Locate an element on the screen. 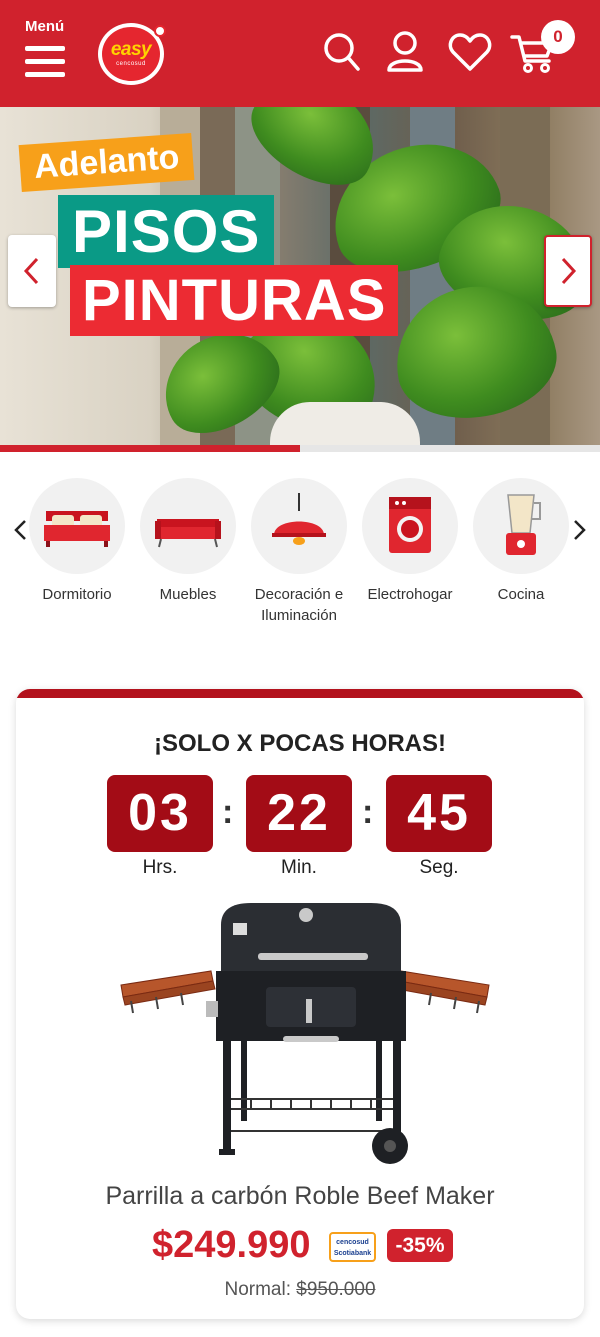  banner-prev-button is located at coordinates (32, 271).